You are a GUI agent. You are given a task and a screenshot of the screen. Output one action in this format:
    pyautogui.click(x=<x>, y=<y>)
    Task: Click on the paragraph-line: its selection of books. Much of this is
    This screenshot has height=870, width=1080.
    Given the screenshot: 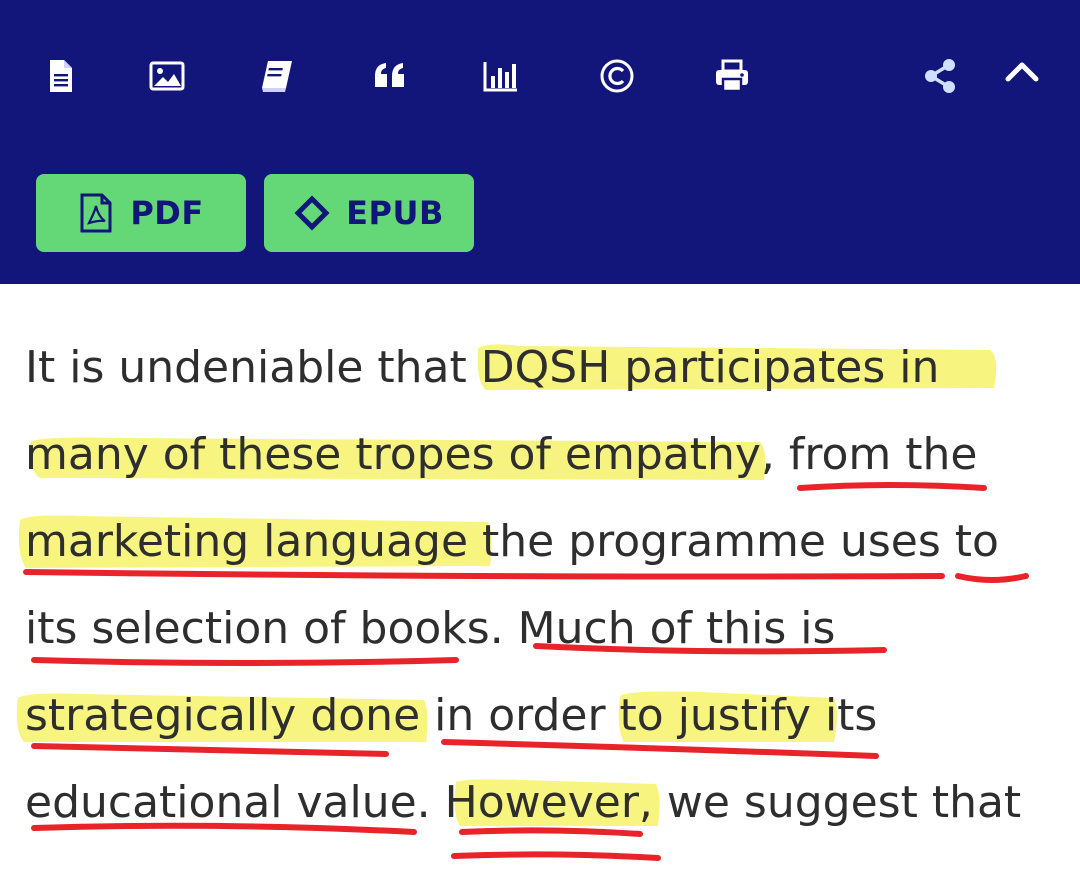 What is the action you would take?
    pyautogui.click(x=430, y=628)
    